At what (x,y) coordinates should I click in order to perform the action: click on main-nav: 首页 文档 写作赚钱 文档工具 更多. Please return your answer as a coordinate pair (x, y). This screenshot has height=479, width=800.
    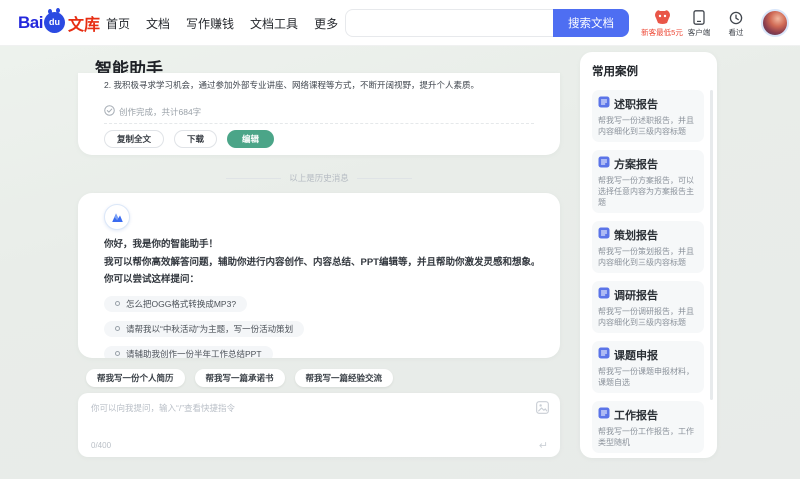
    Looking at the image, I should click on (222, 23).